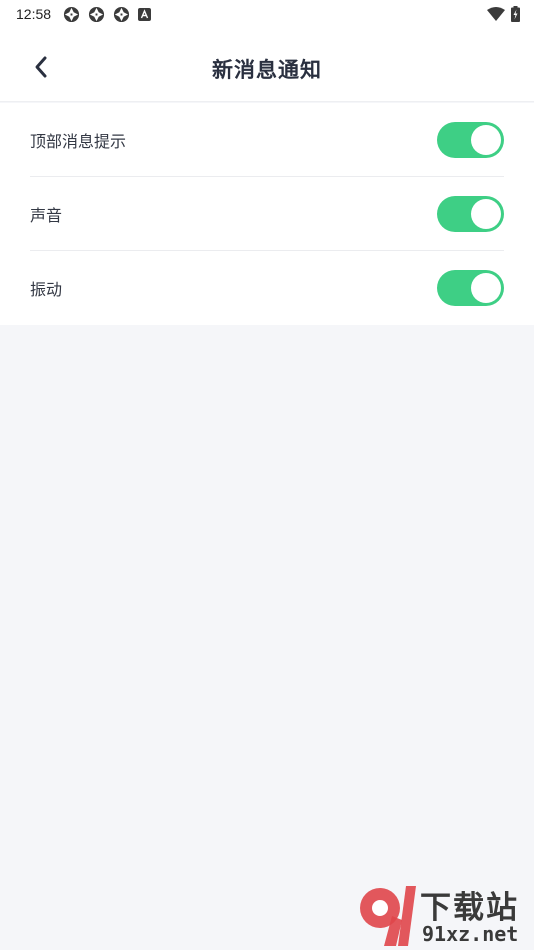 Image resolution: width=534 pixels, height=950 pixels. What do you see at coordinates (145, 14) in the screenshot?
I see `a-box-icon` at bounding box center [145, 14].